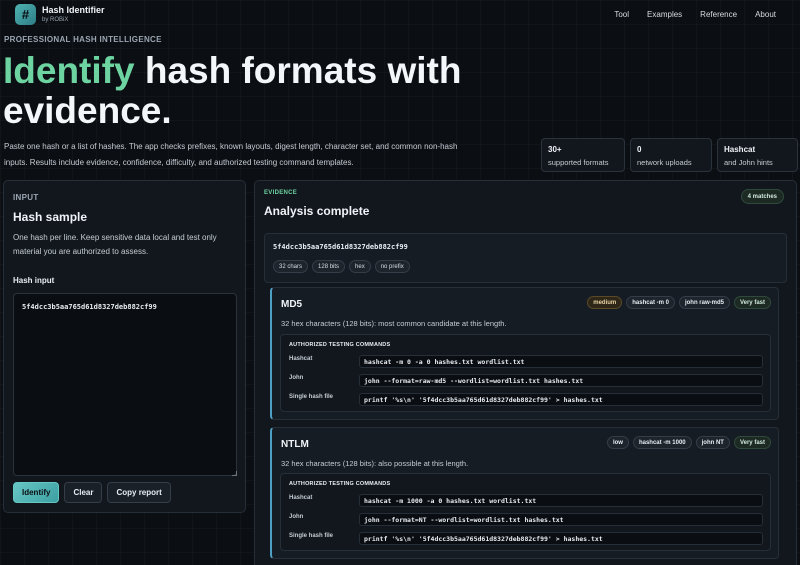  What do you see at coordinates (69, 70) in the screenshot?
I see `hero-title-accent: Identify` at bounding box center [69, 70].